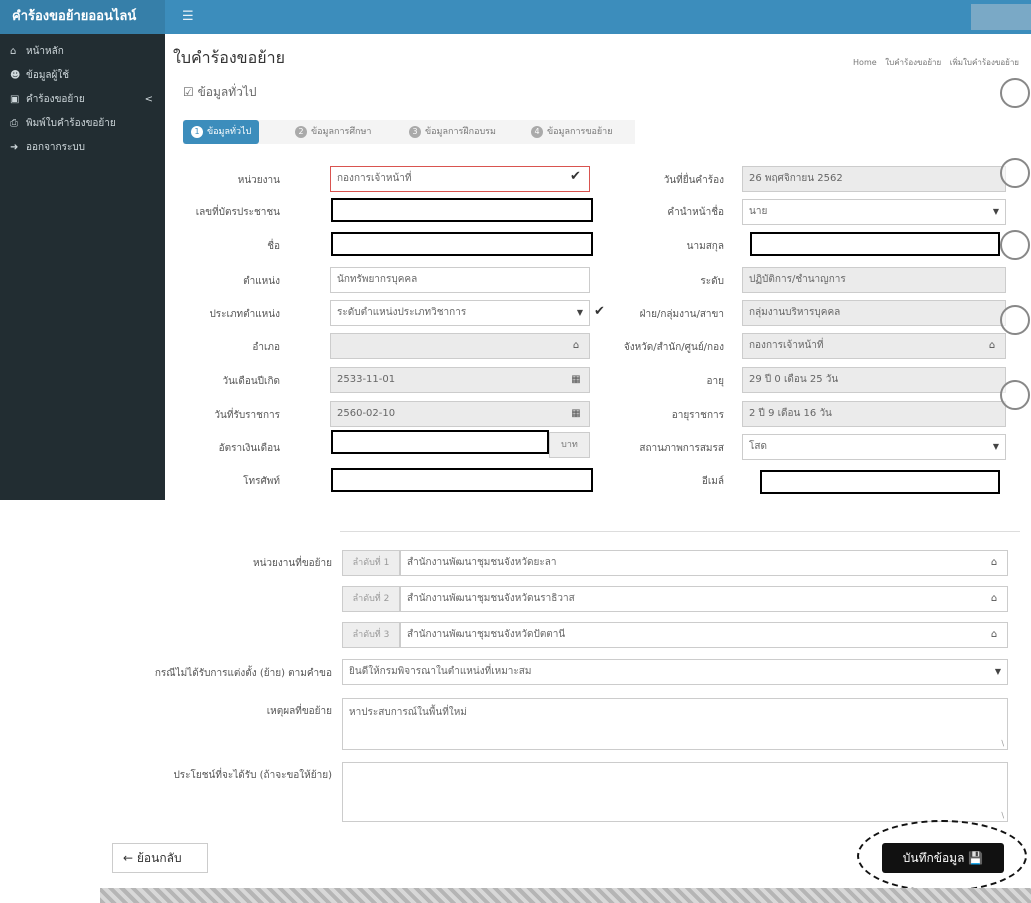  Describe the element at coordinates (460, 179) in the screenshot. I see `agency-select: กองการเจ้าหน้าที่` at that location.